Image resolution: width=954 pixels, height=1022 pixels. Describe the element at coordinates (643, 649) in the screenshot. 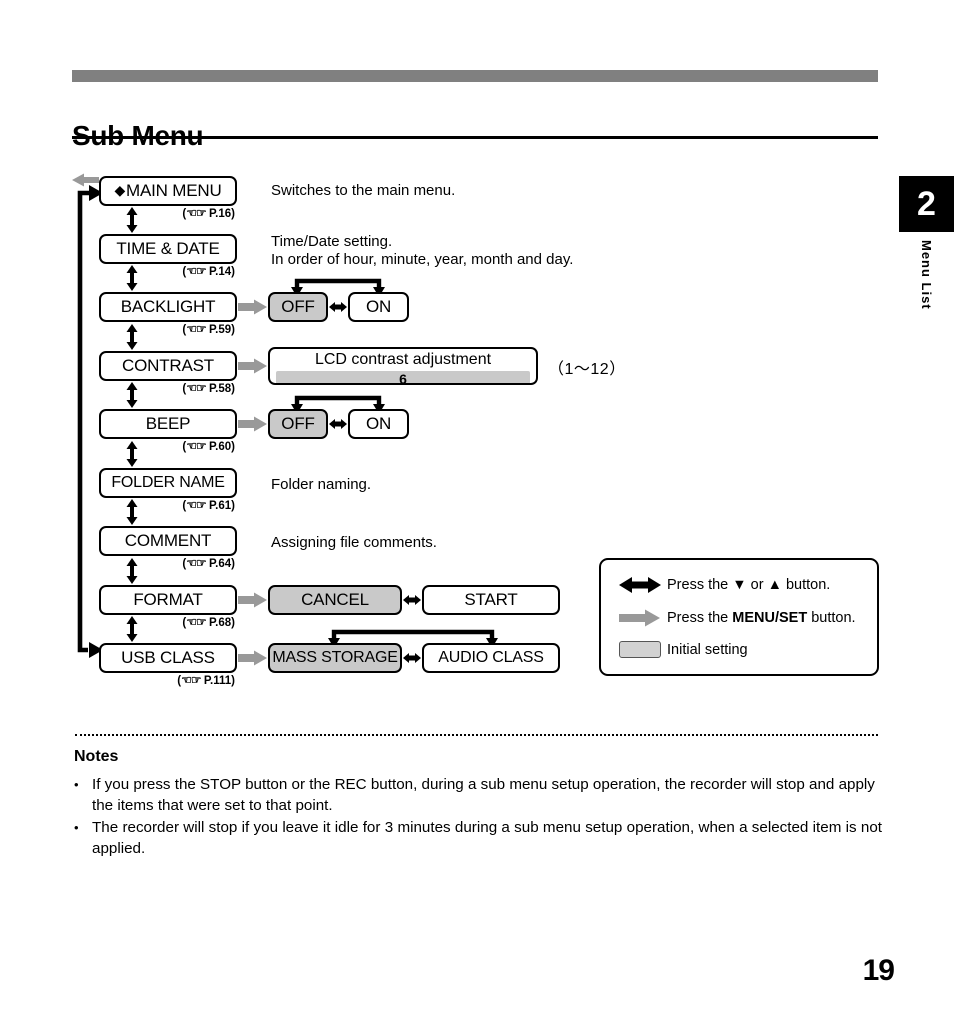

I see `initial-setting-swatch` at that location.